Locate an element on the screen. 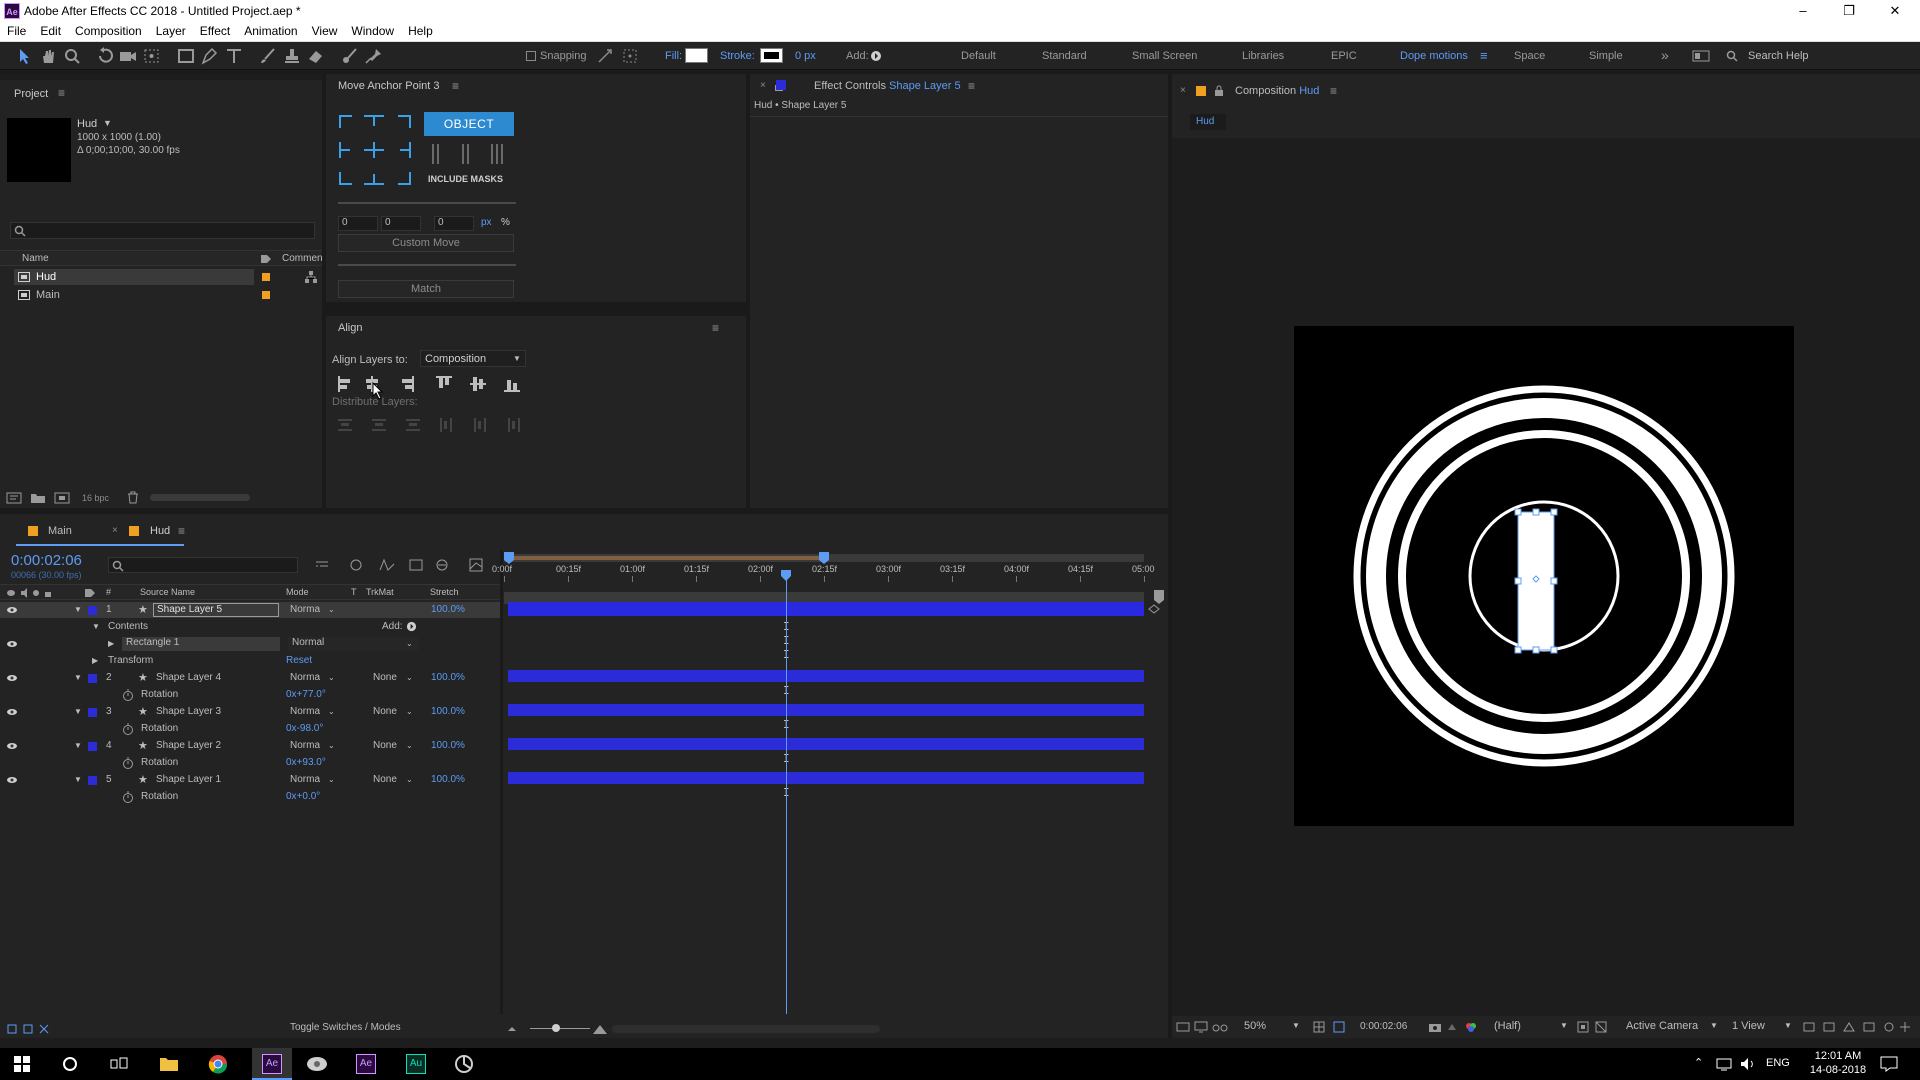 The width and height of the screenshot is (1920, 1080). taskbar-after-effects-active: Ae is located at coordinates (272, 1064).